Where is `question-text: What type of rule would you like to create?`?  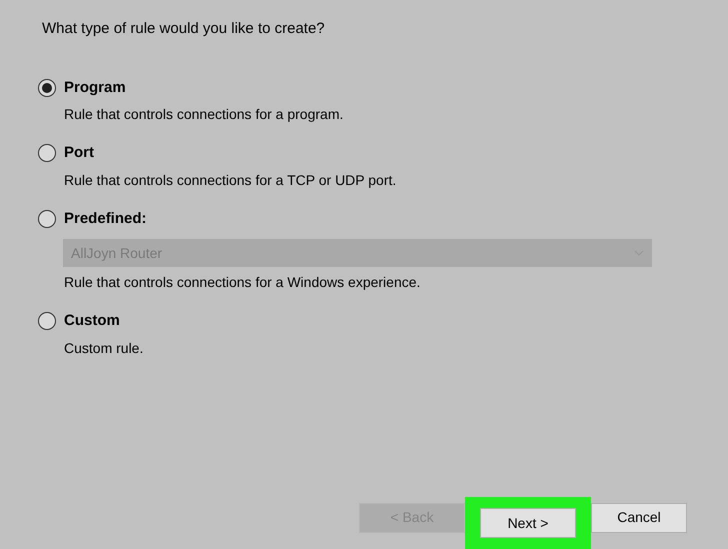
question-text: What type of rule would you like to create? is located at coordinates (183, 28).